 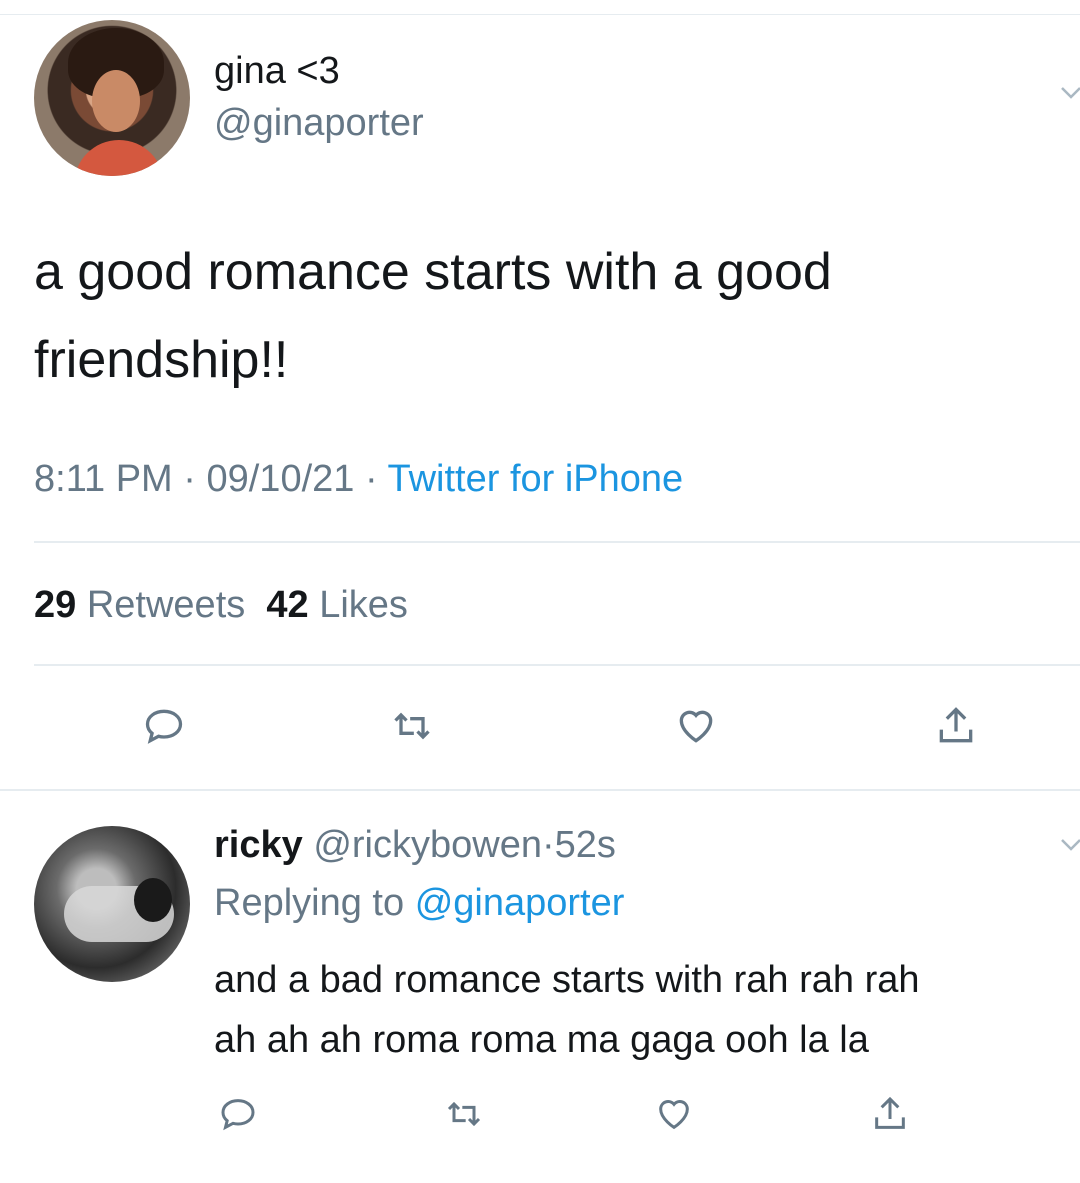 I want to click on tweet-time: 8:11 PM, so click(x=103, y=479).